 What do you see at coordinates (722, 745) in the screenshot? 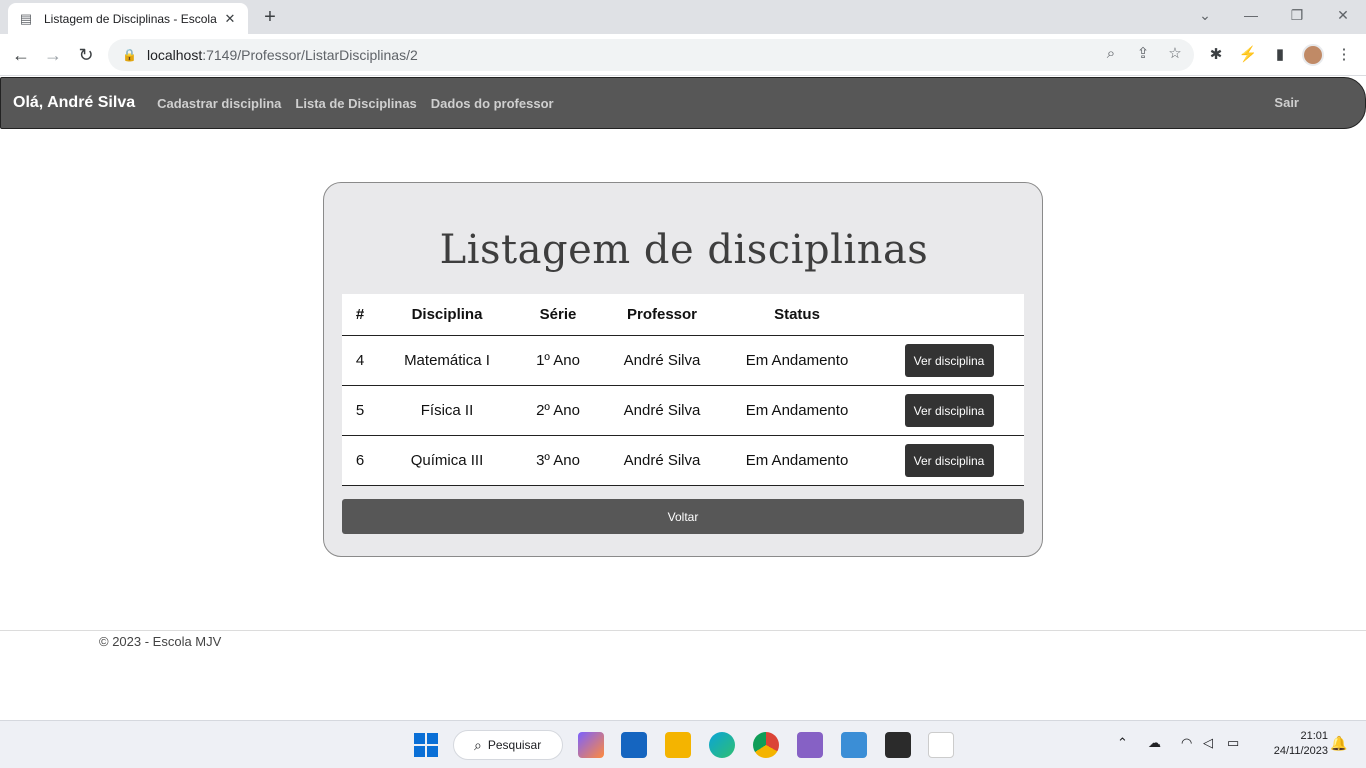
I see `edge-icon` at bounding box center [722, 745].